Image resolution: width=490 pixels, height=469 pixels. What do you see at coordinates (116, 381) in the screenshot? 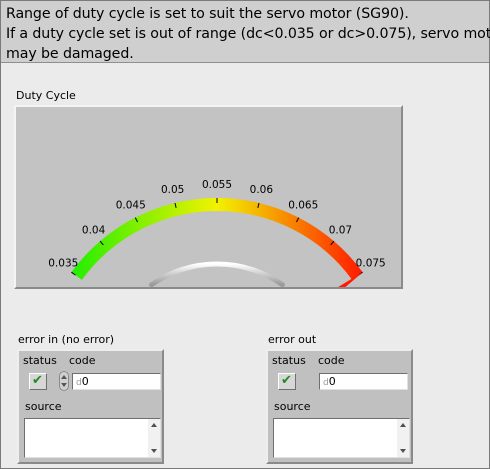
I see `error-in-code-field: d0` at bounding box center [116, 381].